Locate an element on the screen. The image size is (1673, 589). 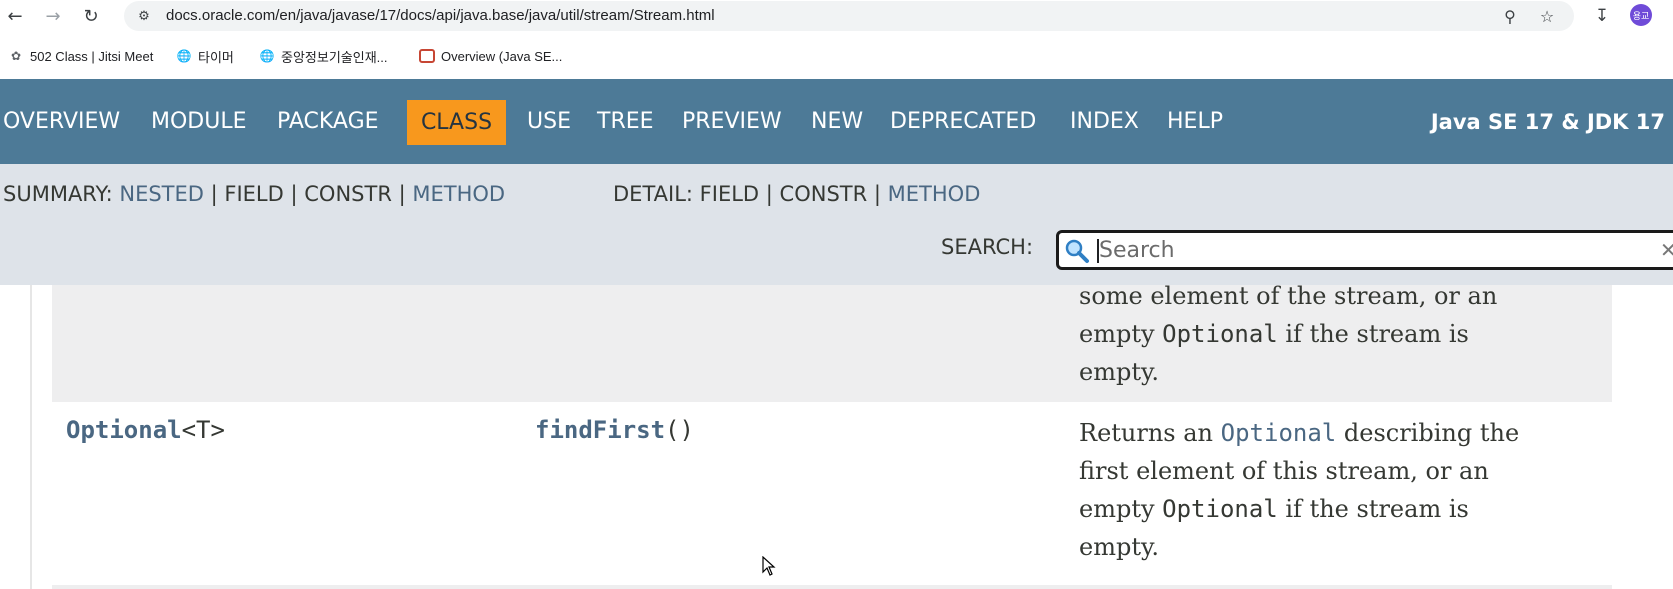
search-icon is located at coordinates (1077, 251).